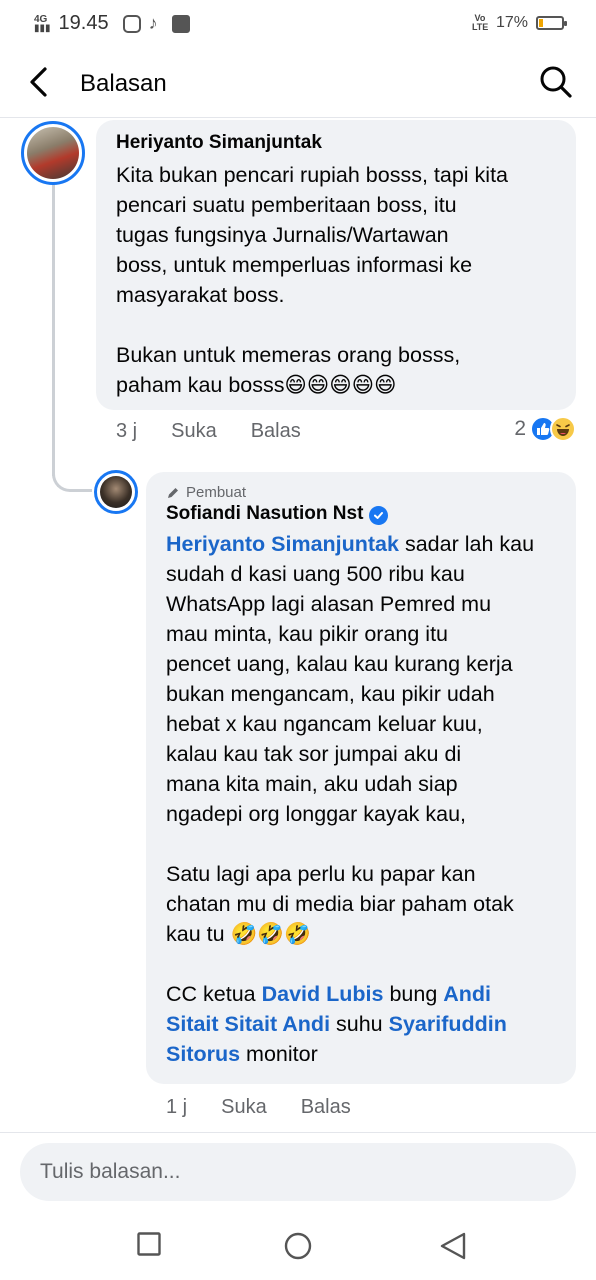 This screenshot has width=596, height=1280. Describe the element at coordinates (180, 23) in the screenshot. I see `message-icon` at that location.